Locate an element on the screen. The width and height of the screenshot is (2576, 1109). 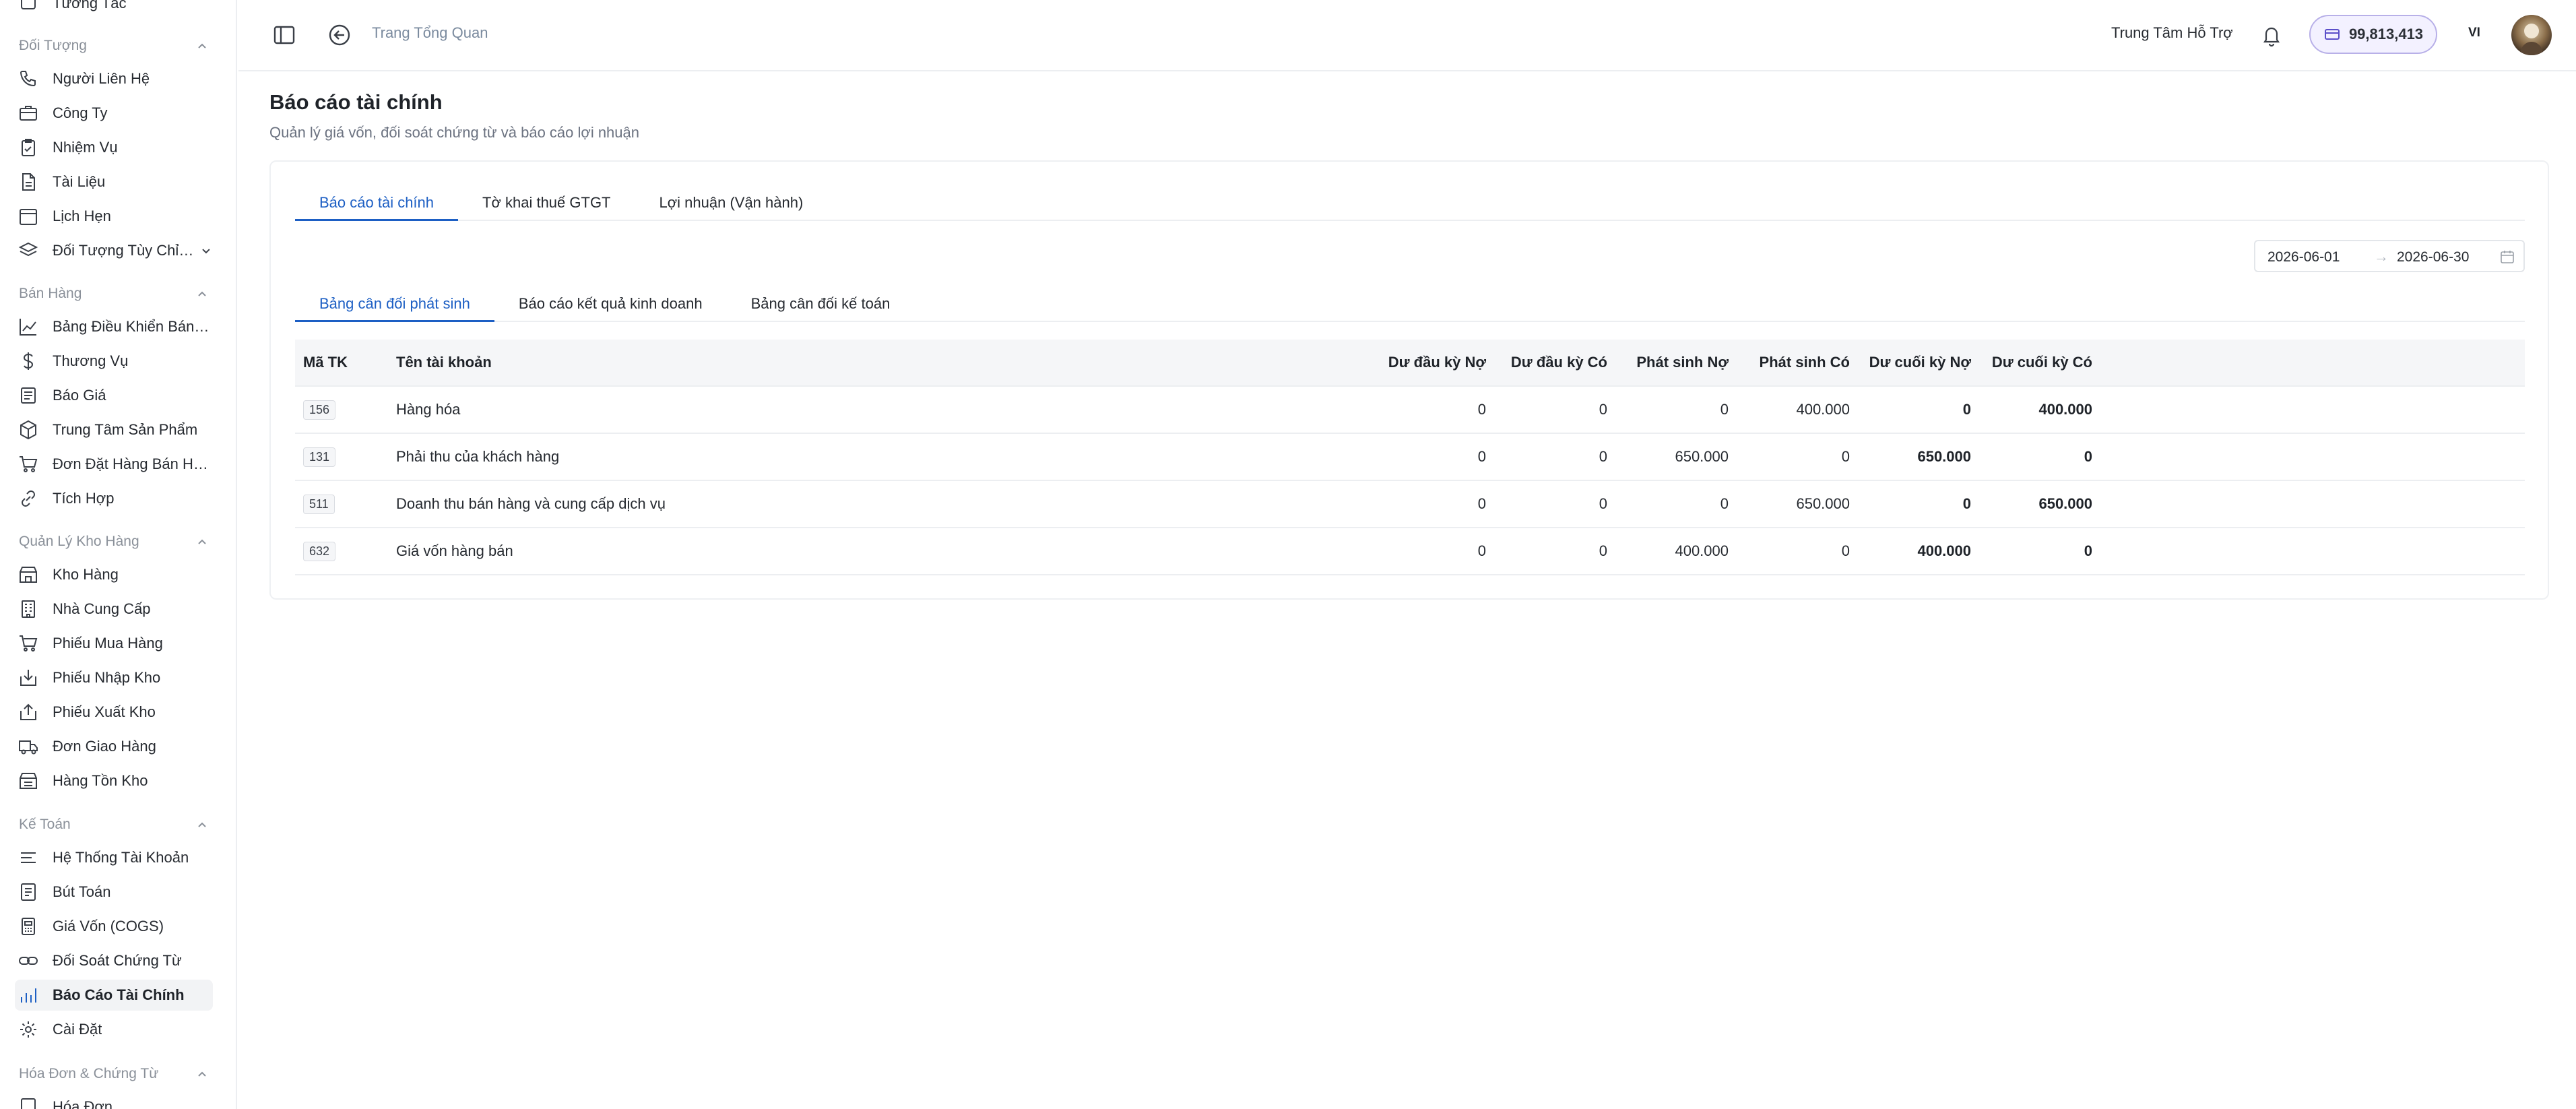
sidebar-item-label: Hệ Thống Tài Khoản is located at coordinates (121, 857).